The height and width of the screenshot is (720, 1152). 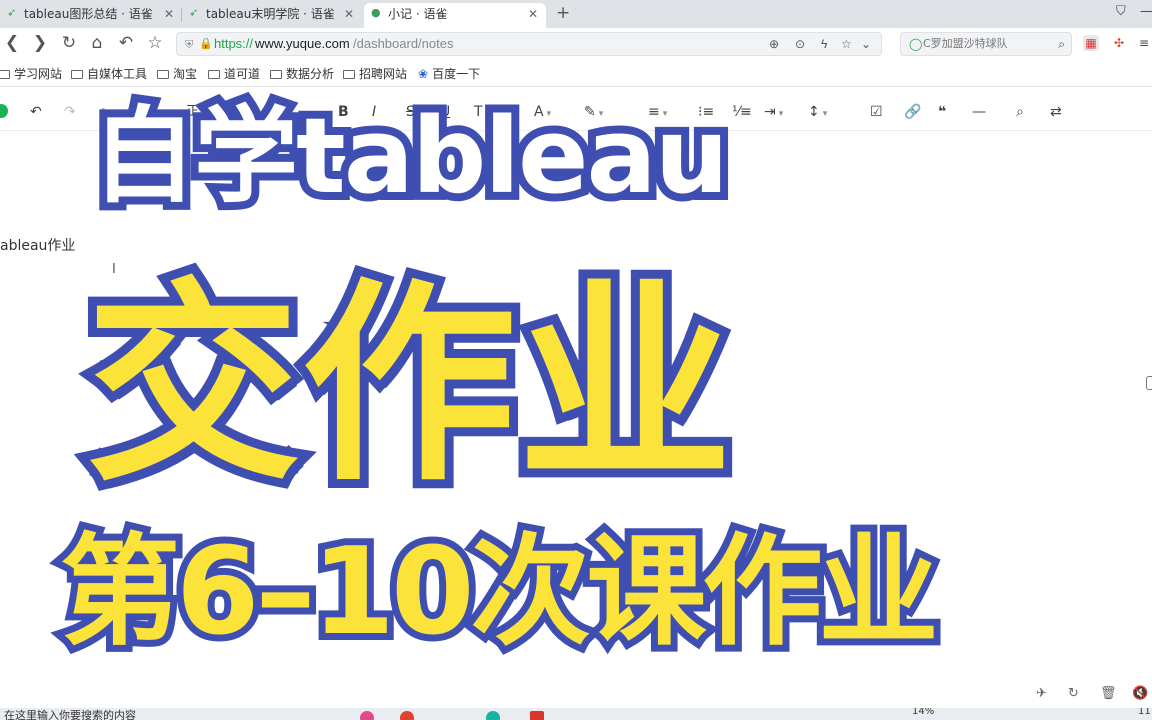 What do you see at coordinates (923, 712) in the screenshot?
I see `battery-percent: 14%` at bounding box center [923, 712].